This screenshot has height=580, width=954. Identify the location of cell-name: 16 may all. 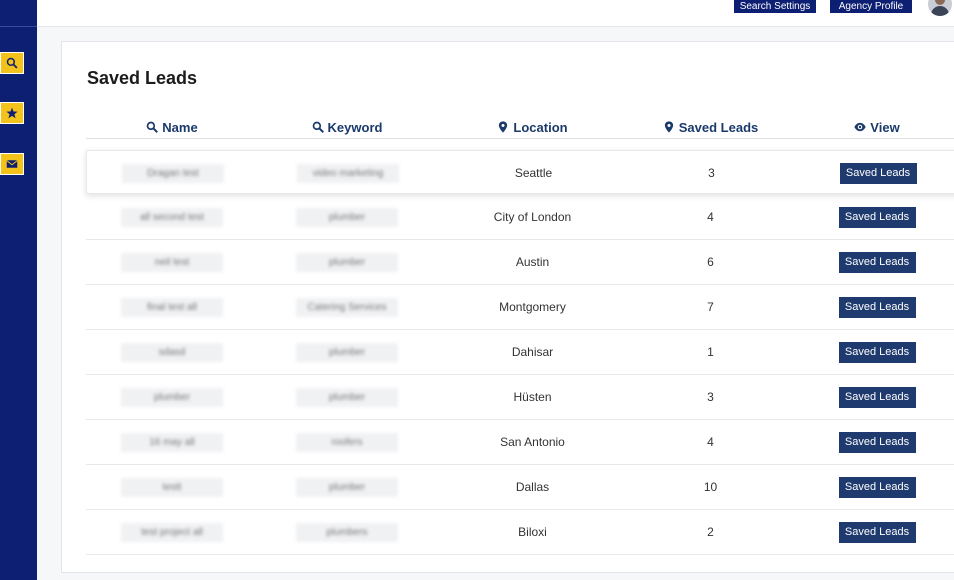
(172, 442).